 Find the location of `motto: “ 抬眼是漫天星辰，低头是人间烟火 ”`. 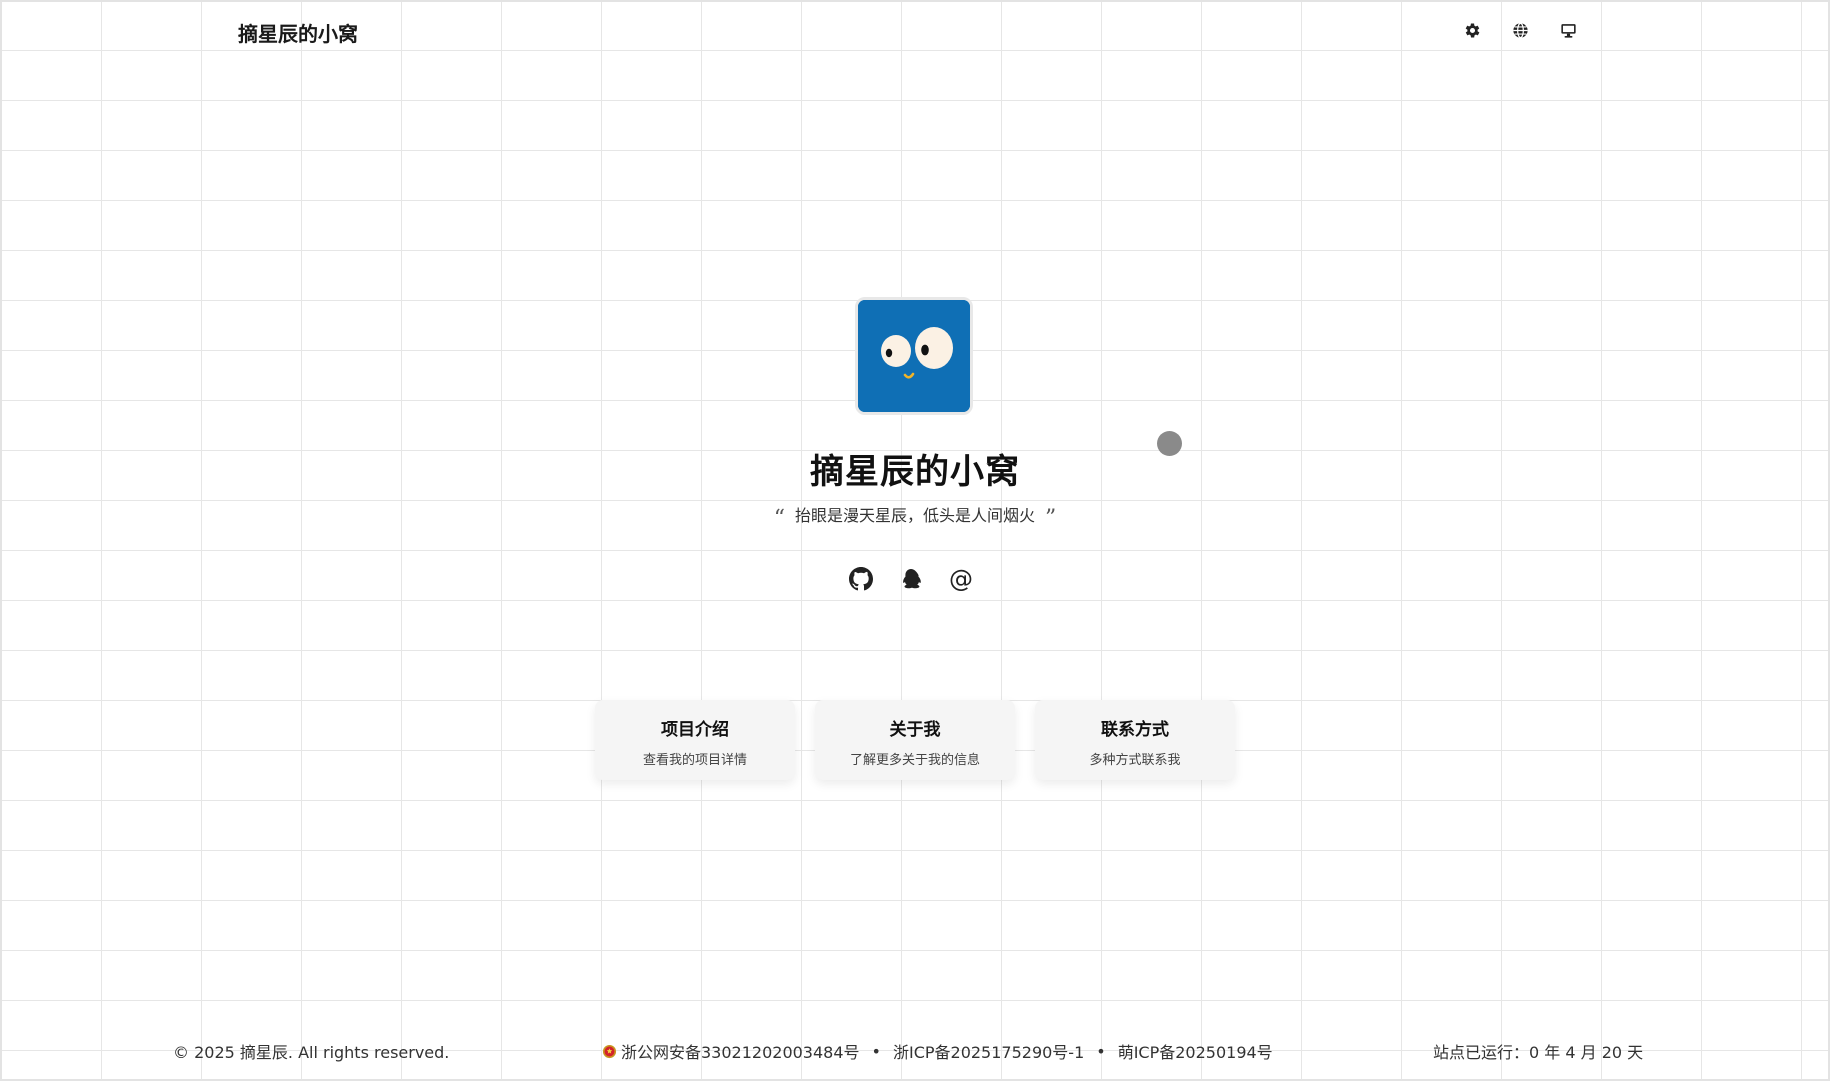

motto: “ 抬眼是漫天星辰，低头是人间烟火 ” is located at coordinates (915, 516).